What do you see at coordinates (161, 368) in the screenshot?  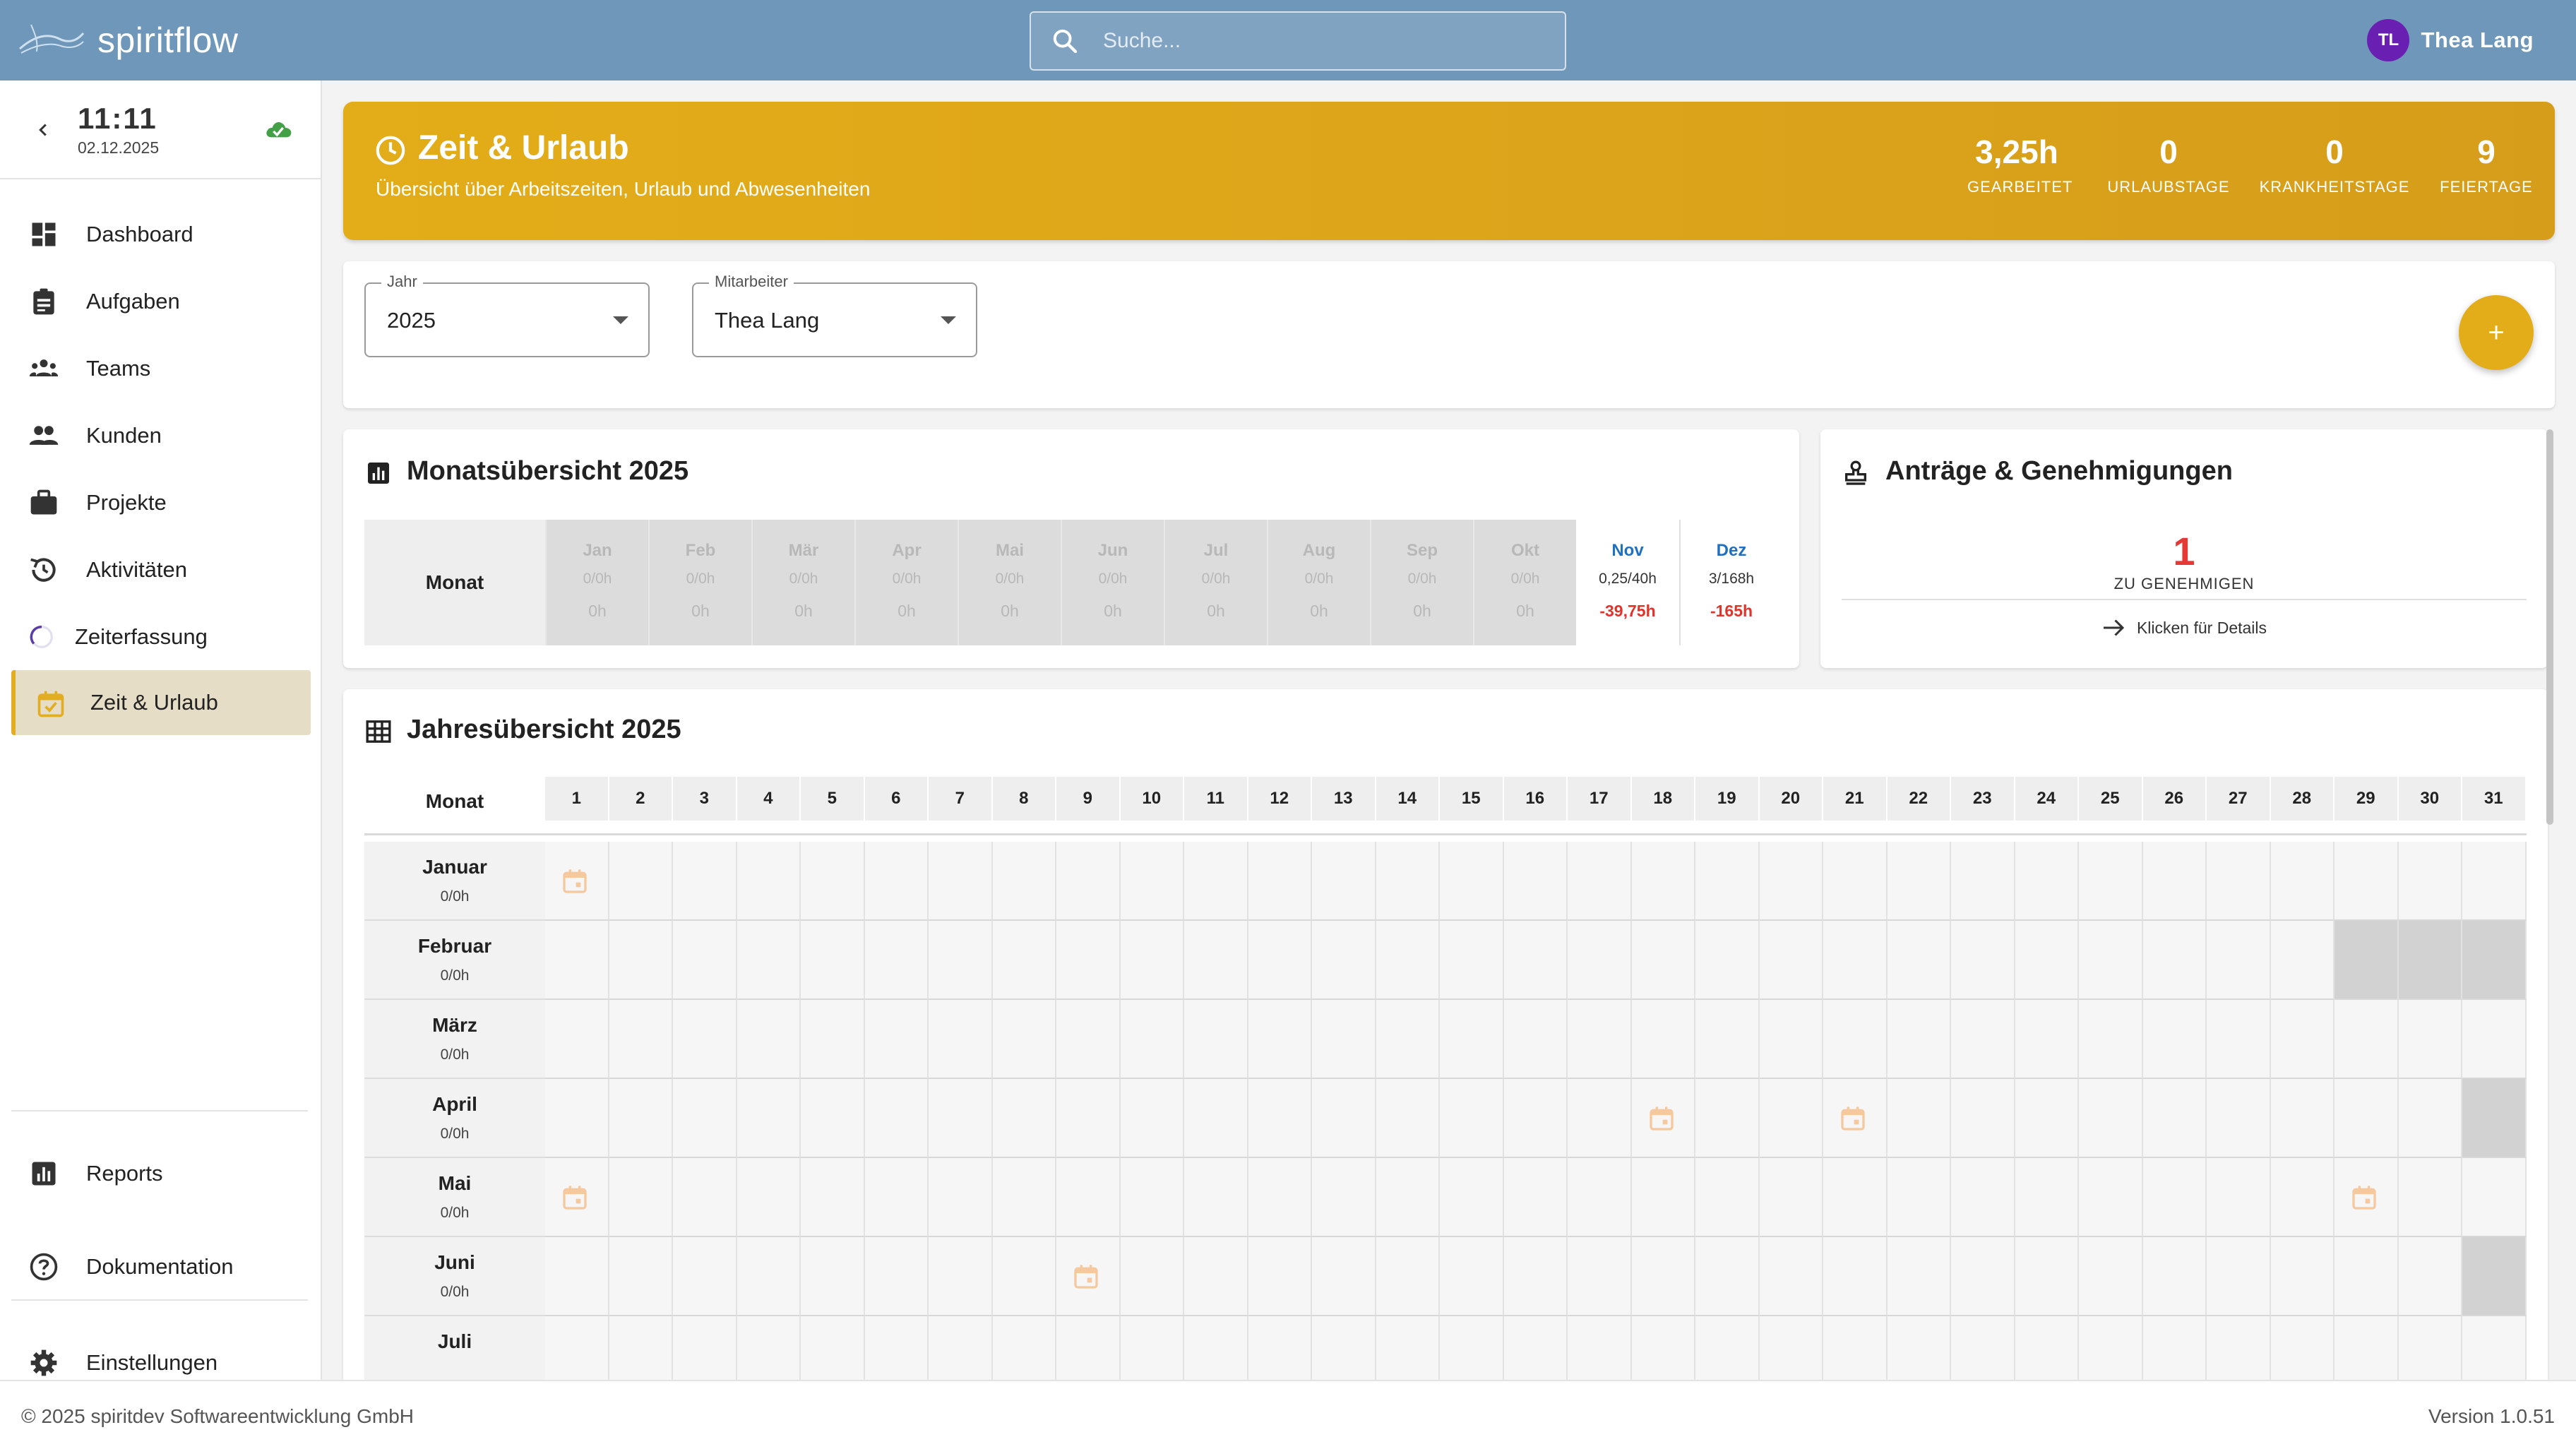 I see `sidebar-item-teams: Teams` at bounding box center [161, 368].